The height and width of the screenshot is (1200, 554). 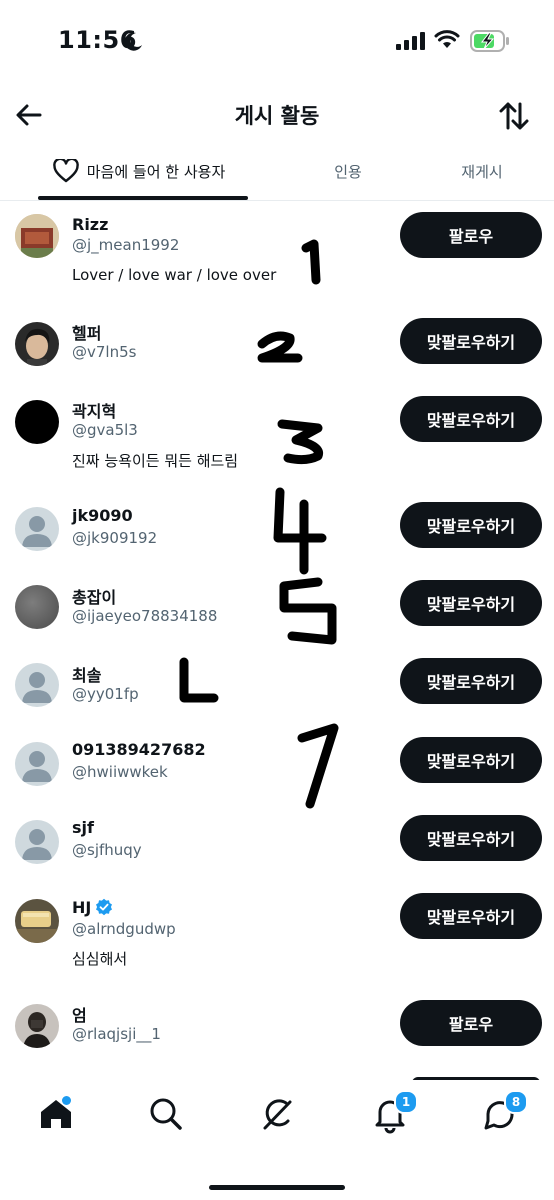 I want to click on notifications-badge: 1, so click(x=406, y=1102).